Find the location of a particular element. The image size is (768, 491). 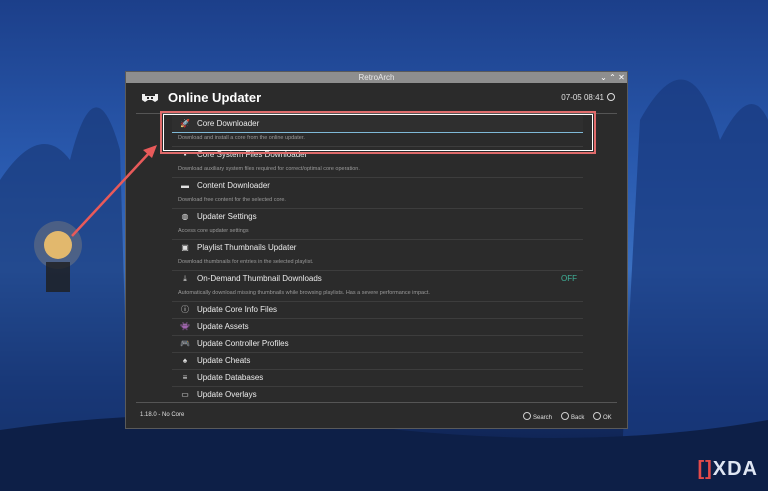

xda-watermark: []XDA is located at coordinates (727, 469).